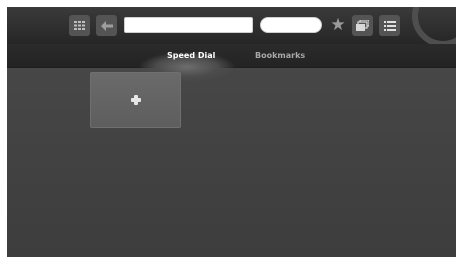  What do you see at coordinates (191, 56) in the screenshot?
I see `tab-speed-dial: Speed Dial` at bounding box center [191, 56].